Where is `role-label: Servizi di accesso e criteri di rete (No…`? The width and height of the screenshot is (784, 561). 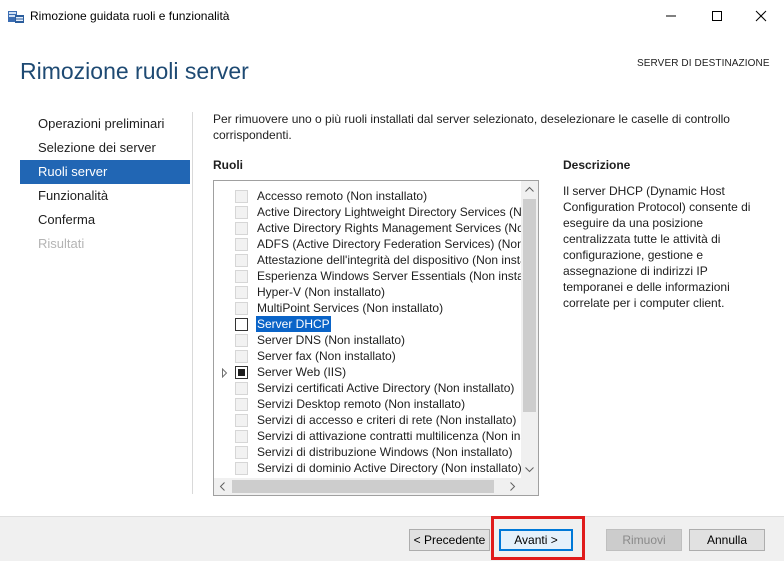
role-label: Servizi di accesso e criteri di rete (No… is located at coordinates (387, 420).